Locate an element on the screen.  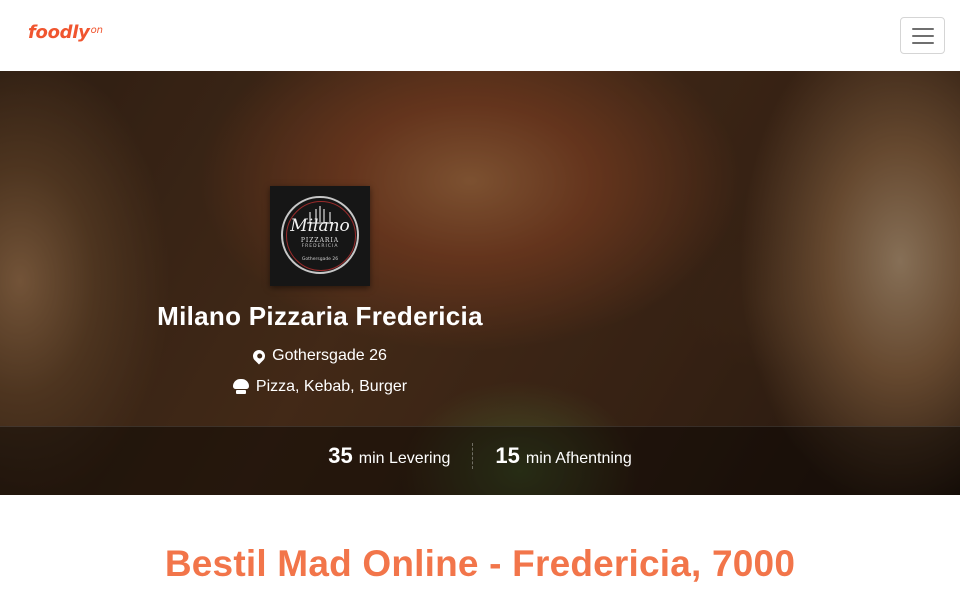
hamburger-menu-icon is located at coordinates (922, 35).